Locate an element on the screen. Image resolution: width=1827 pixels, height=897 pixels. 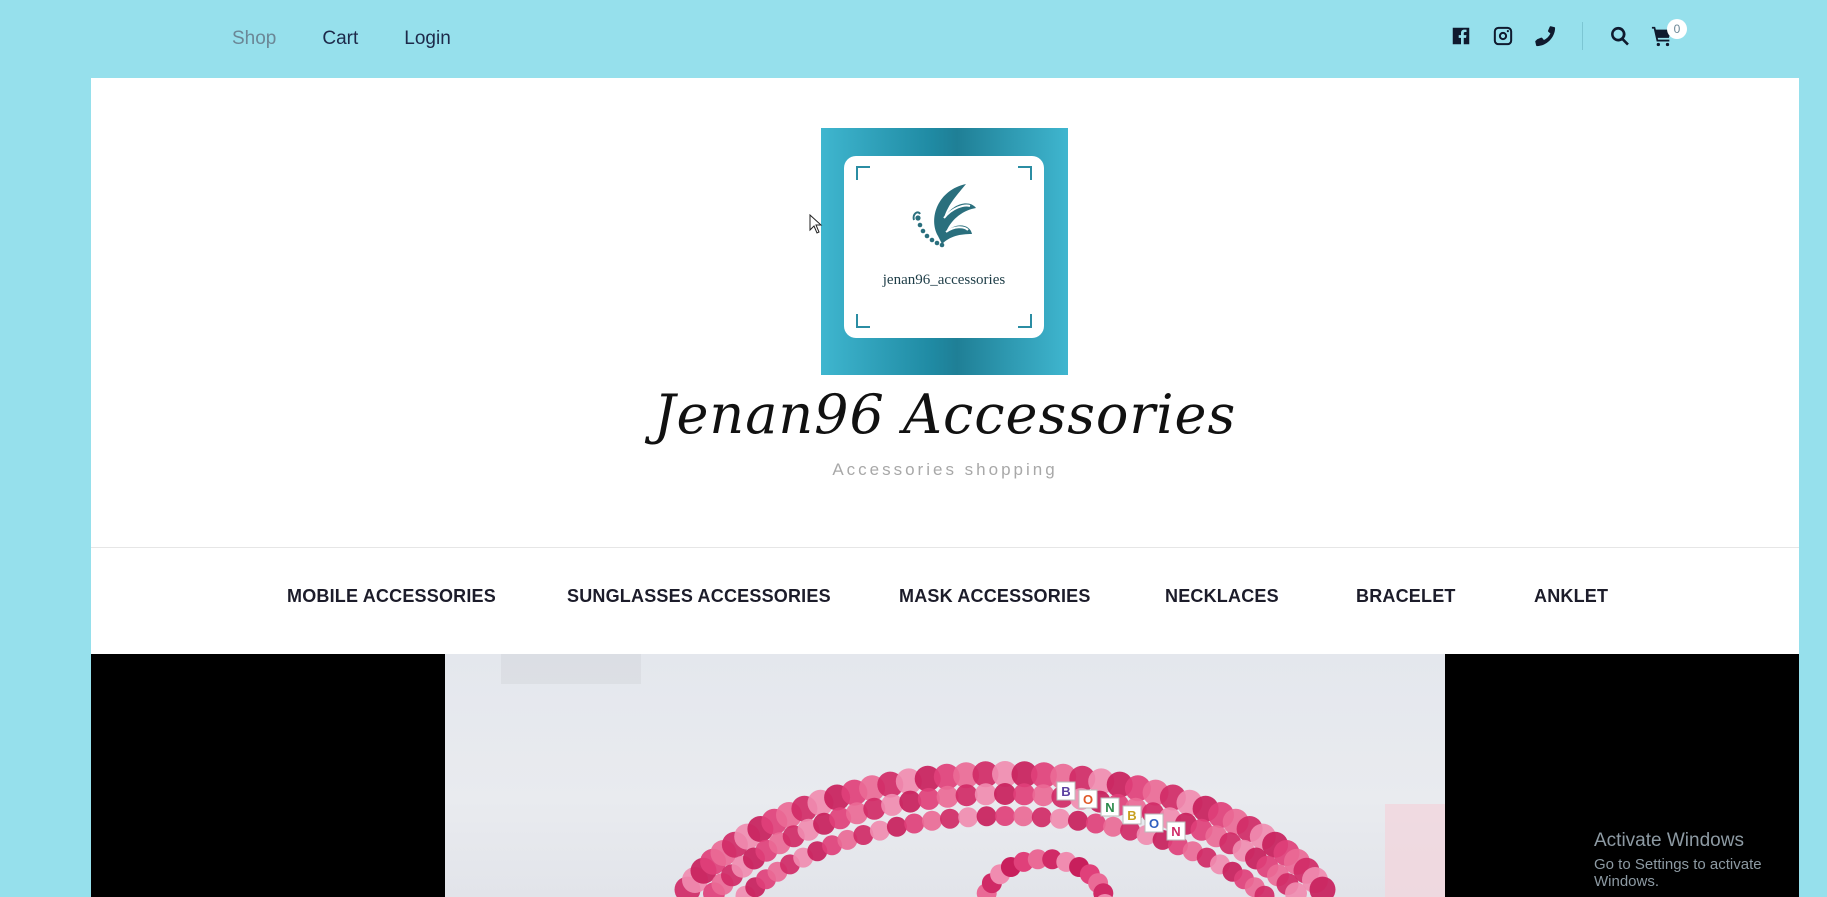
top-bar: Shop Cart Login 0 is located at coordinates (913, 39).